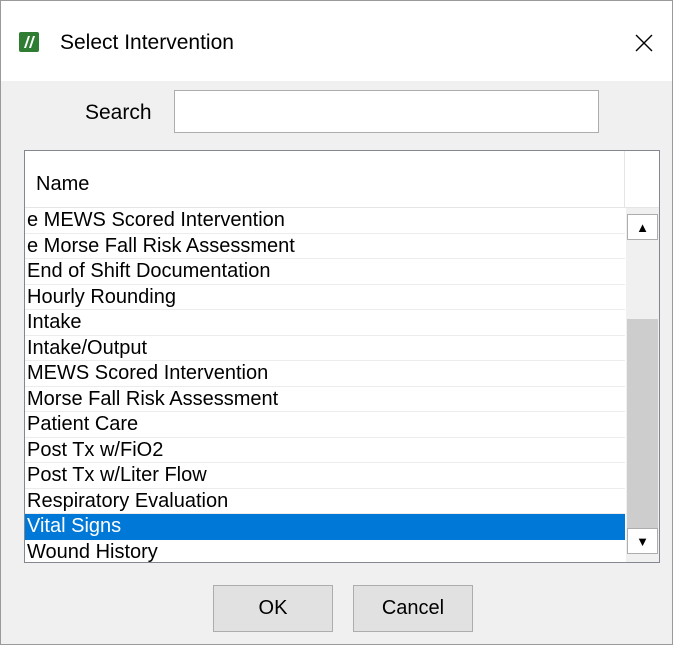 This screenshot has height=645, width=673. What do you see at coordinates (325, 272) in the screenshot?
I see `list-item: End of Shift Documentation` at bounding box center [325, 272].